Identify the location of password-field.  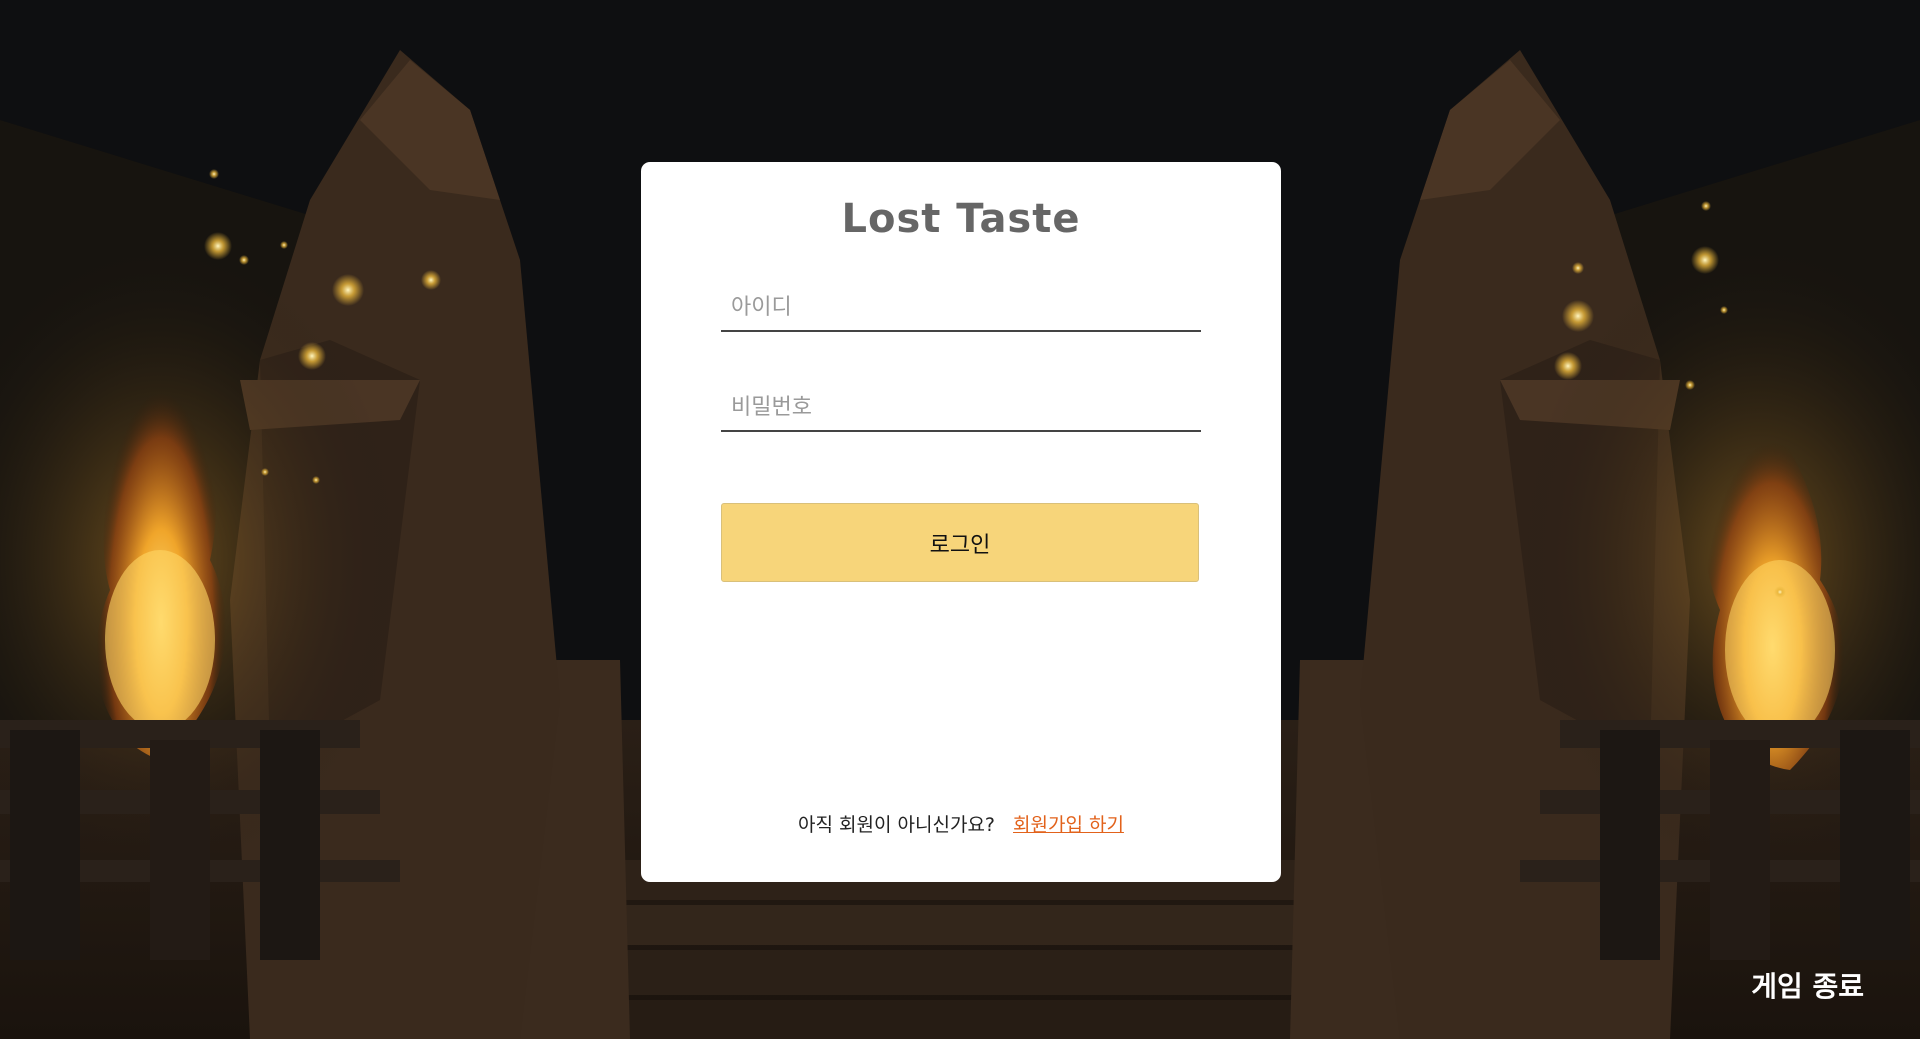
(961, 408).